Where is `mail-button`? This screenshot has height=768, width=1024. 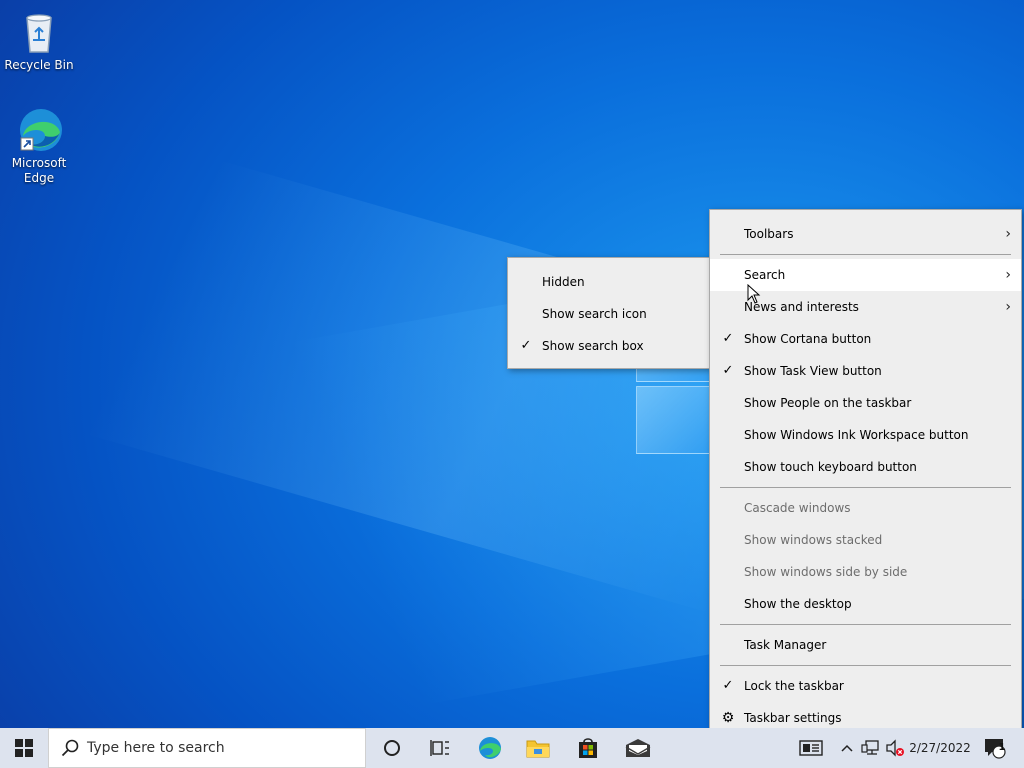
mail-button is located at coordinates (638, 748).